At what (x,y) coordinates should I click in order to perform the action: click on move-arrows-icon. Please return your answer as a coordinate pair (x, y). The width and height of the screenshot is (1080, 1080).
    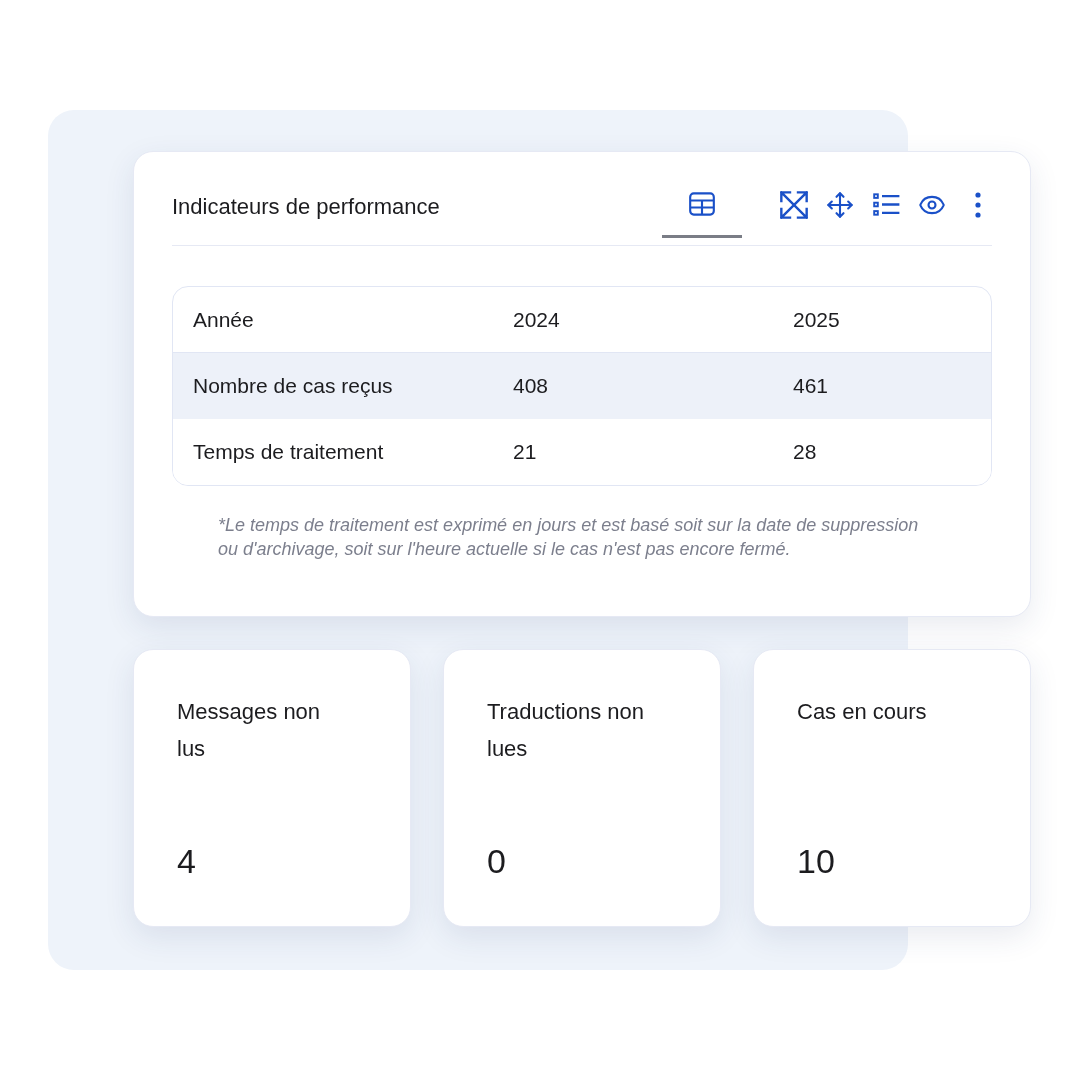
    Looking at the image, I should click on (840, 204).